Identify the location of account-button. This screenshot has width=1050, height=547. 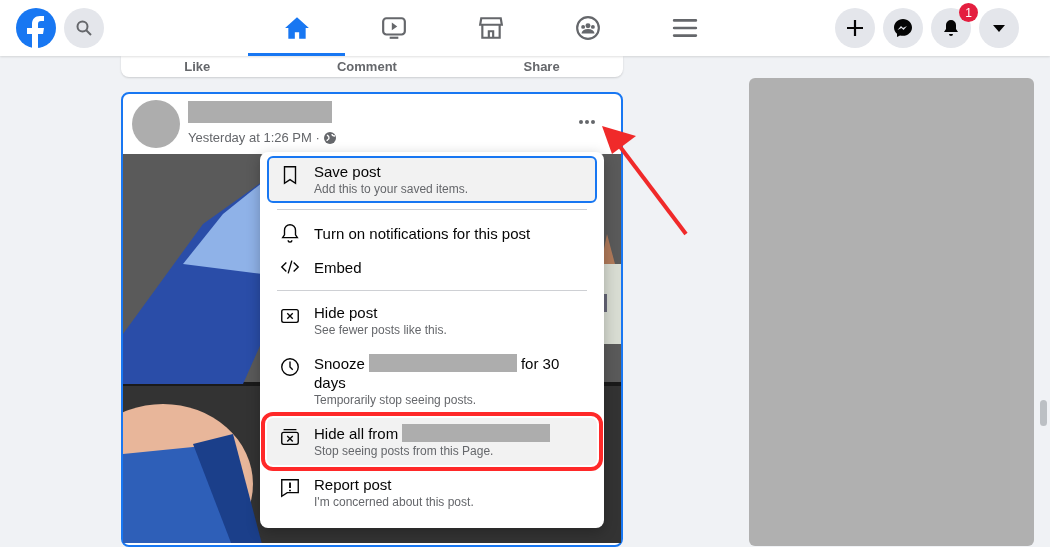
(999, 28).